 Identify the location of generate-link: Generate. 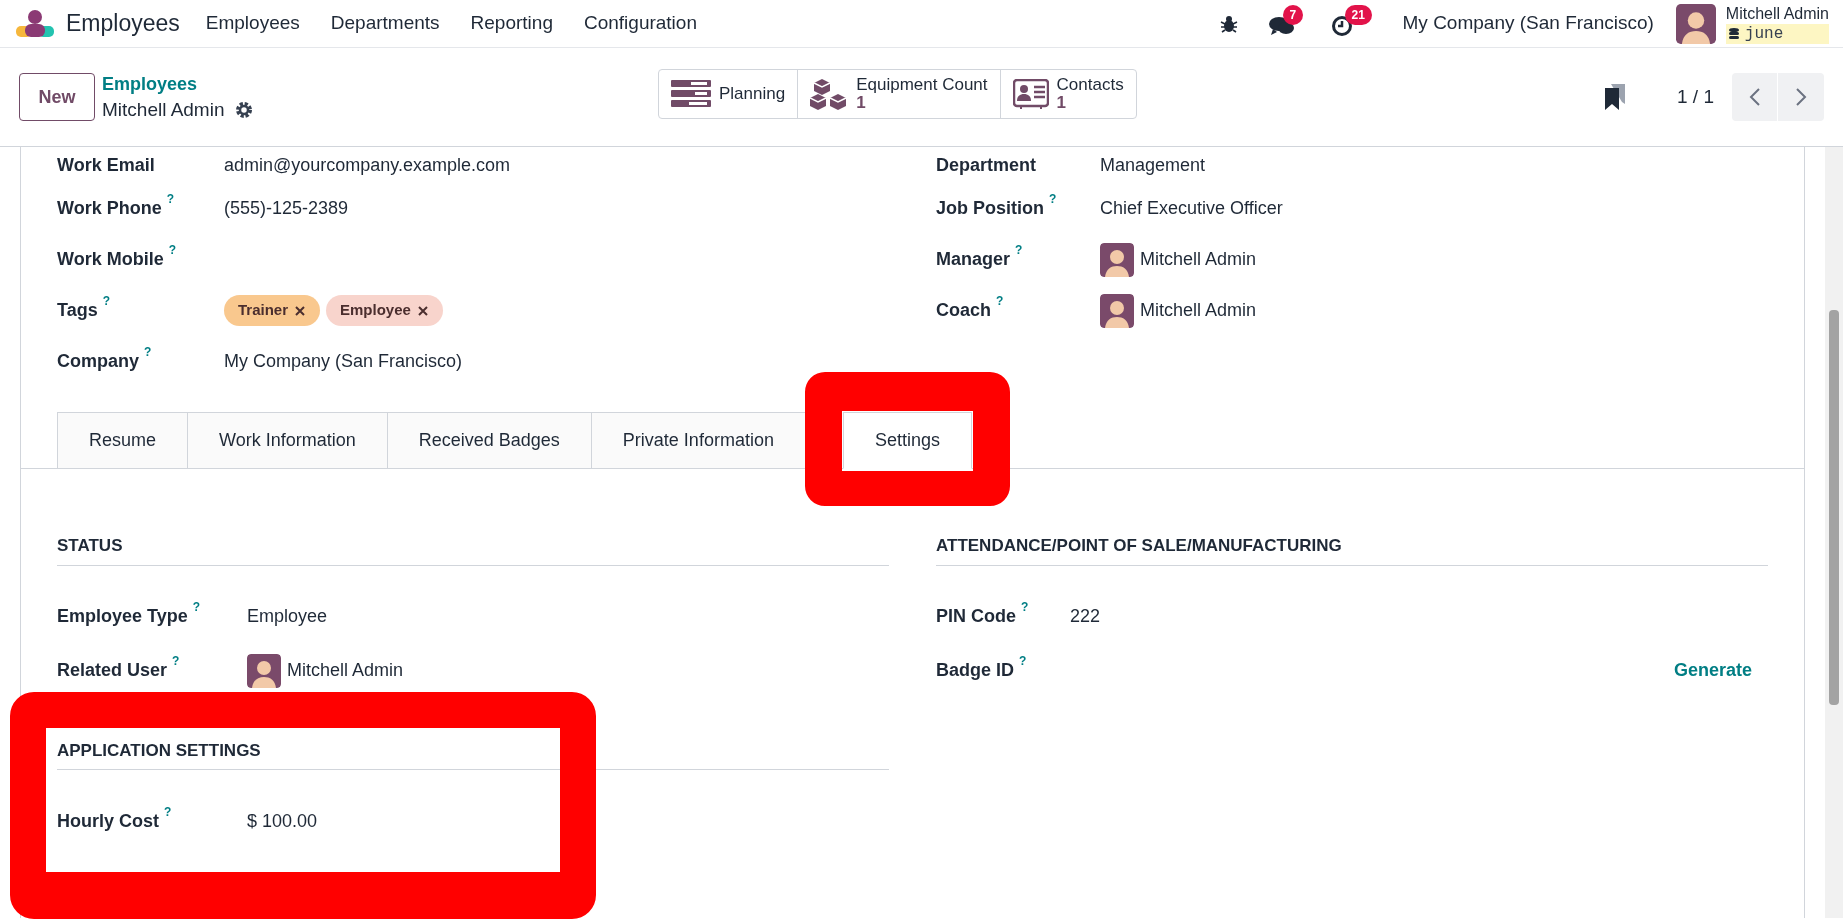
(1712, 670).